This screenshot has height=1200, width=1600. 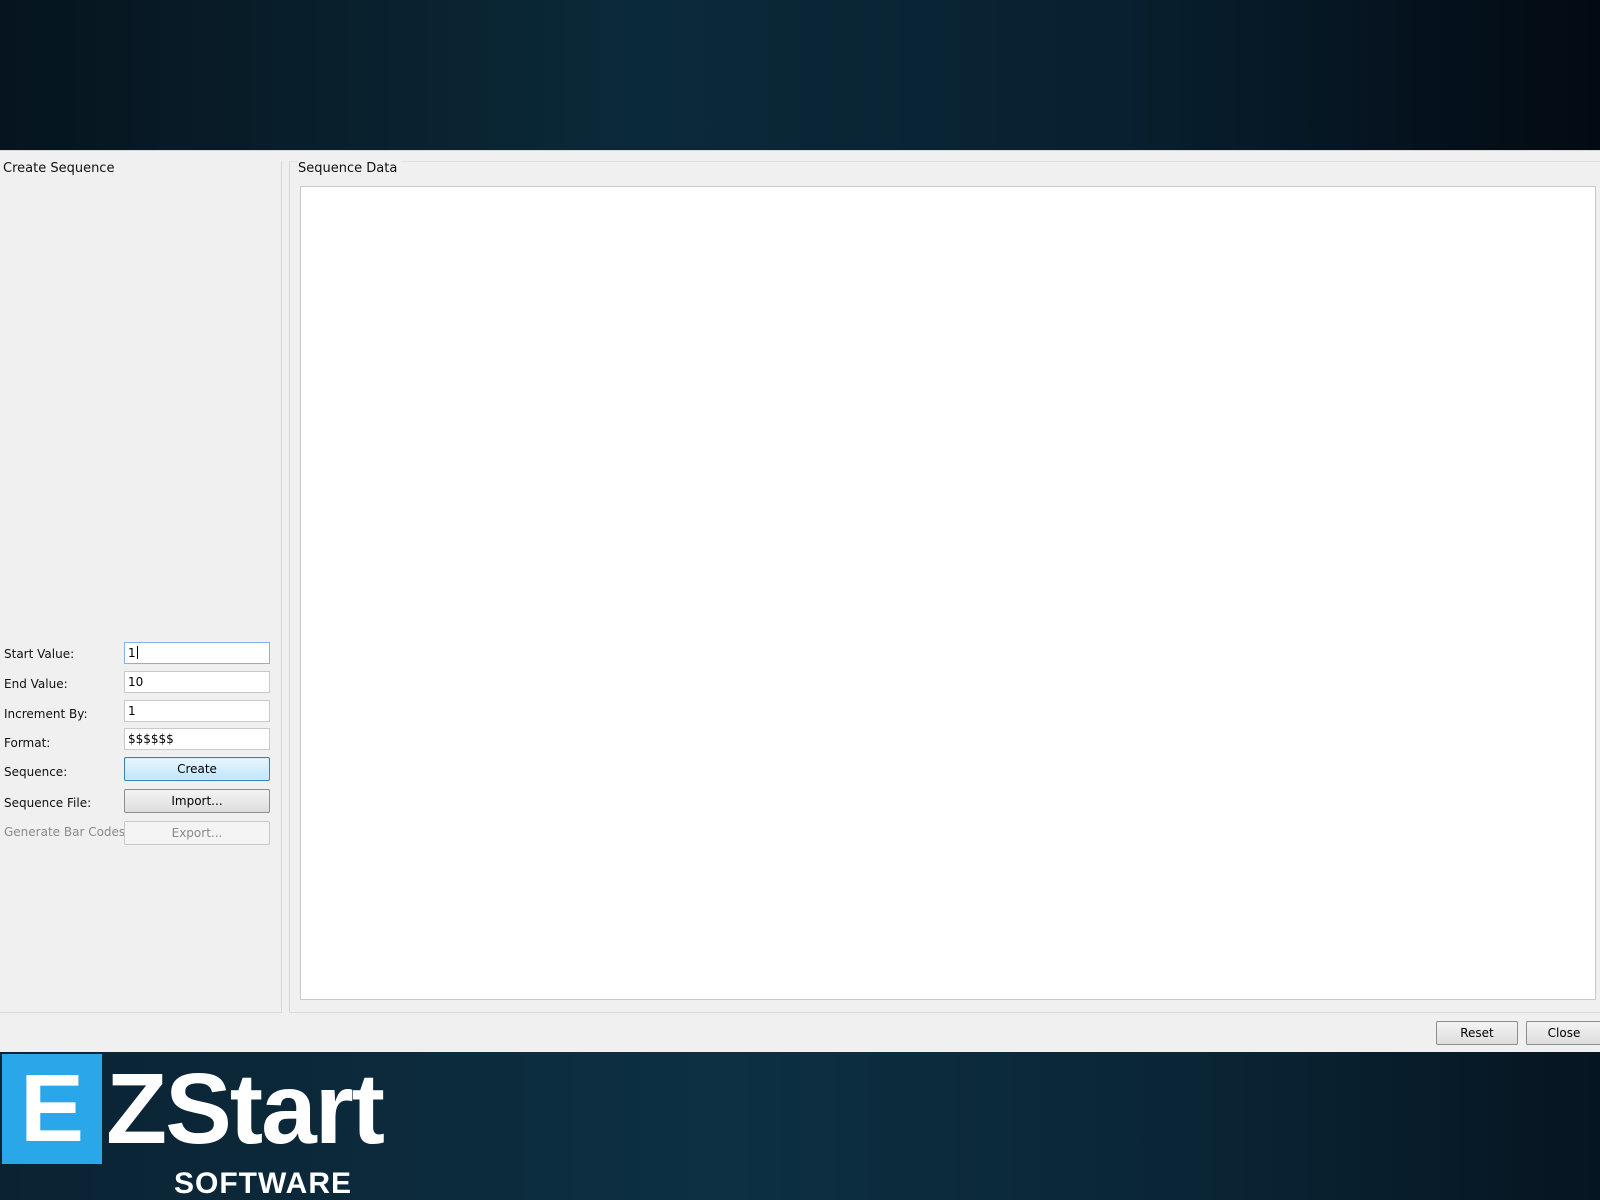 I want to click on start-value-label: Start Value:, so click(x=39, y=654).